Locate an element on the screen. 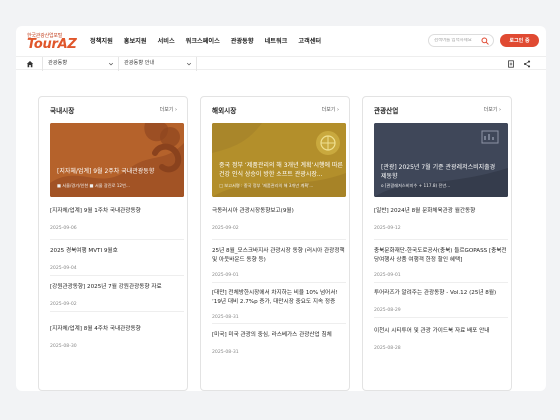 This screenshot has width=560, height=420. banner-title: [관광] 2025년 7월 기준 관광레저스비지출경제동향 is located at coordinates (438, 172).